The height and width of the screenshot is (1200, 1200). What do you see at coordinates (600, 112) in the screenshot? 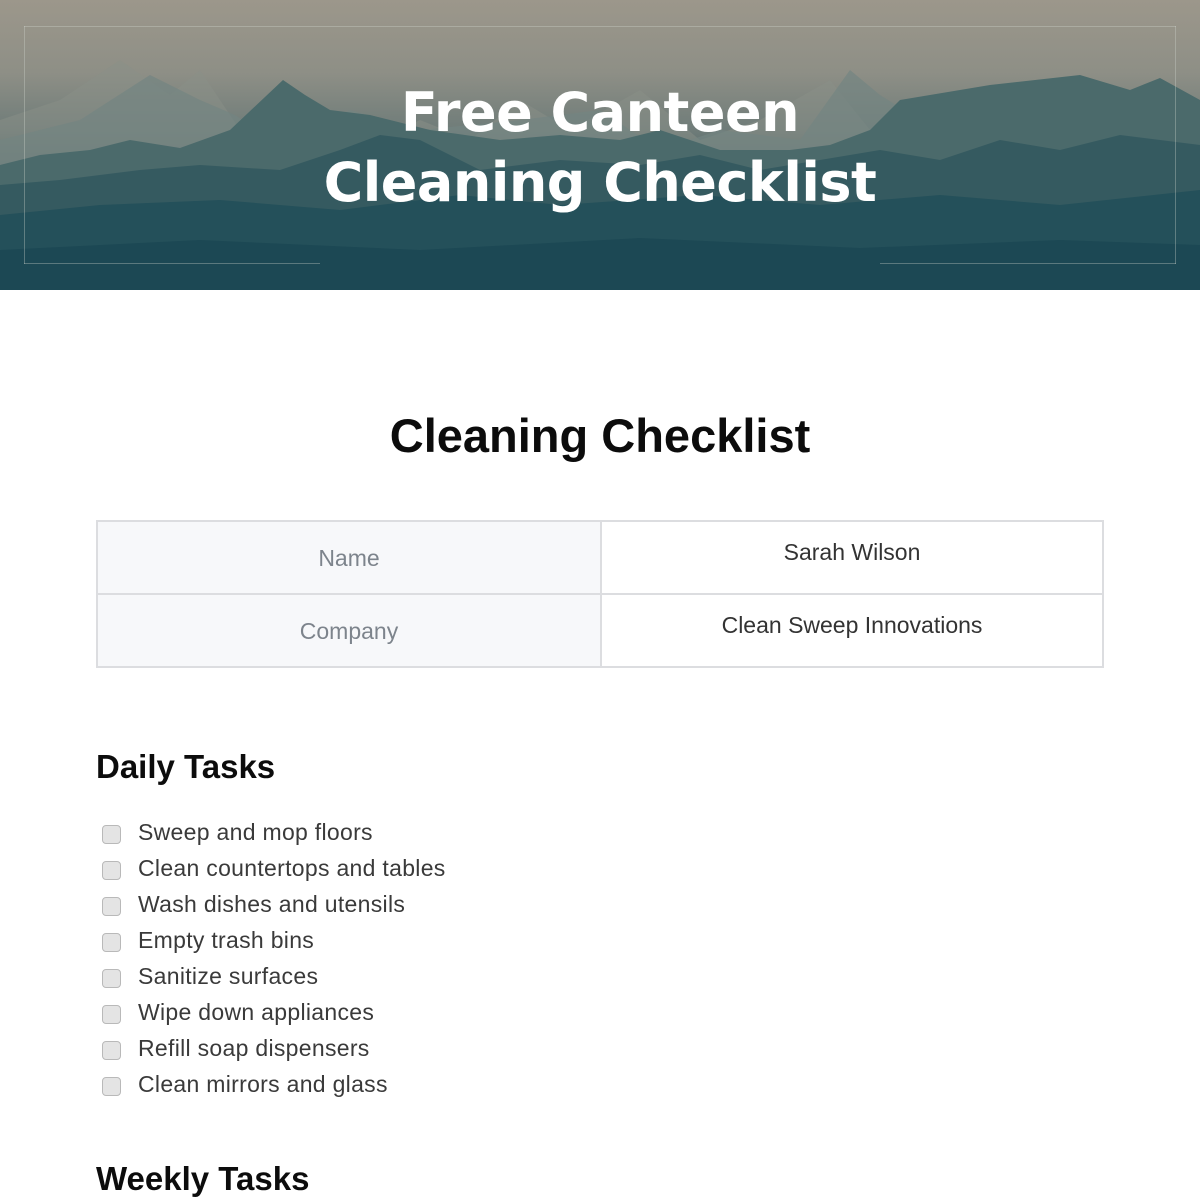
I see `hero-title-line-1: Free Canteen` at bounding box center [600, 112].